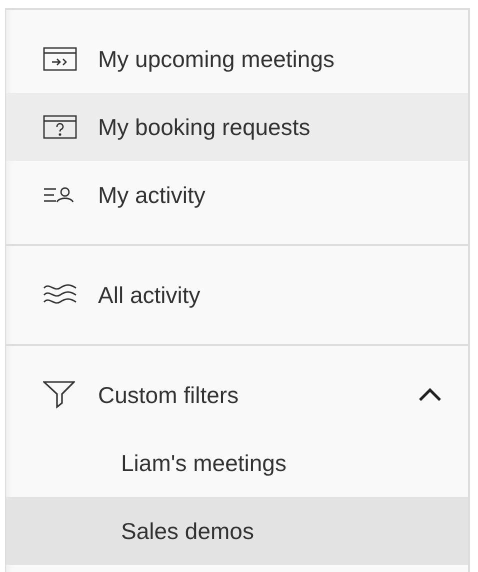 Image resolution: width=478 pixels, height=572 pixels. What do you see at coordinates (237, 463) in the screenshot?
I see `filter-item: Liam's meetings` at bounding box center [237, 463].